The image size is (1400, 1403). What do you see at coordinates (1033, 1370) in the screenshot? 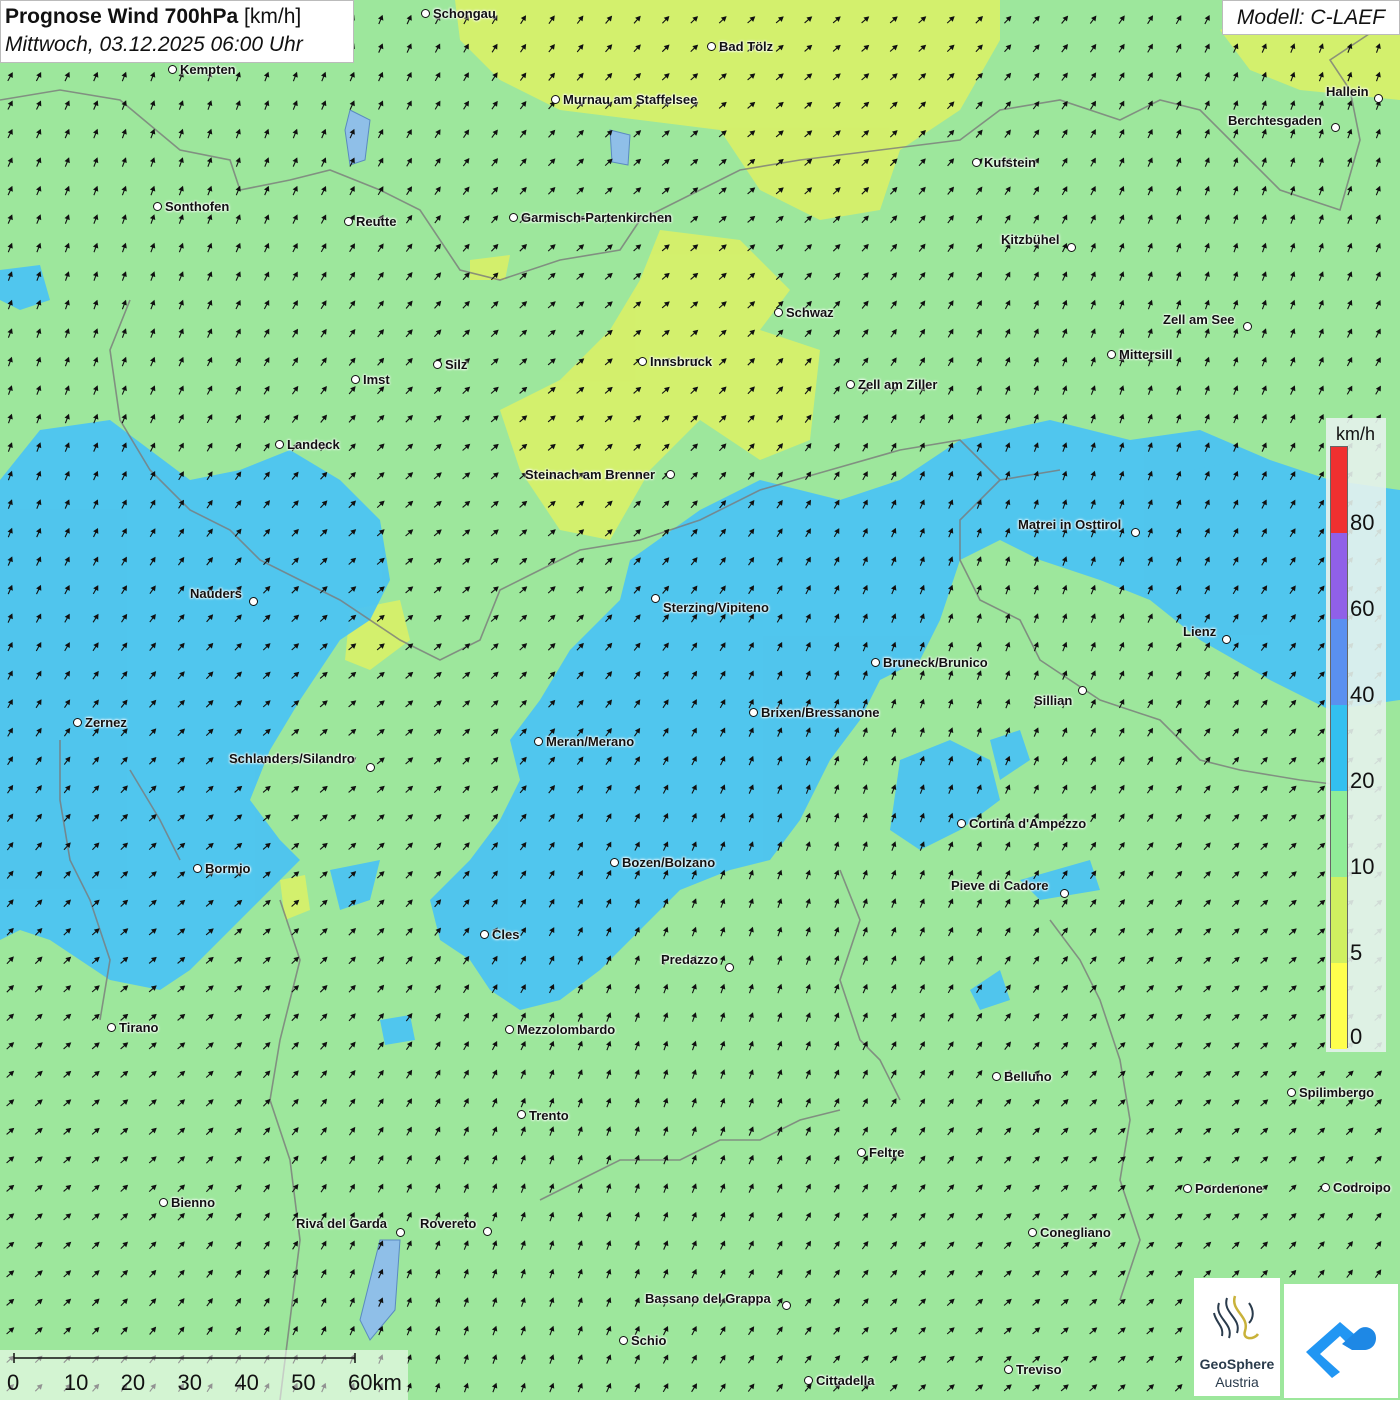
I see `place-label: Treviso` at bounding box center [1033, 1370].